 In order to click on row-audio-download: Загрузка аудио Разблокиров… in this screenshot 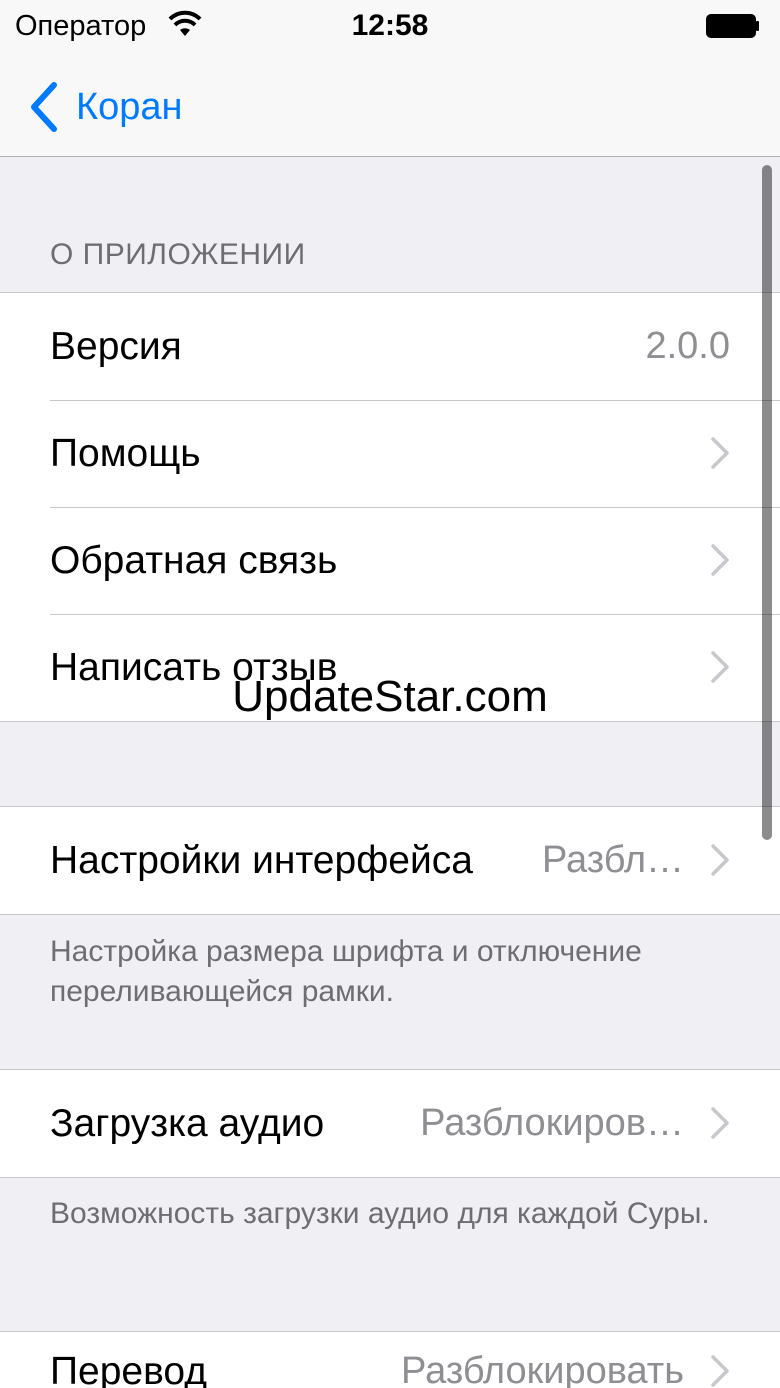, I will do `click(390, 1123)`.